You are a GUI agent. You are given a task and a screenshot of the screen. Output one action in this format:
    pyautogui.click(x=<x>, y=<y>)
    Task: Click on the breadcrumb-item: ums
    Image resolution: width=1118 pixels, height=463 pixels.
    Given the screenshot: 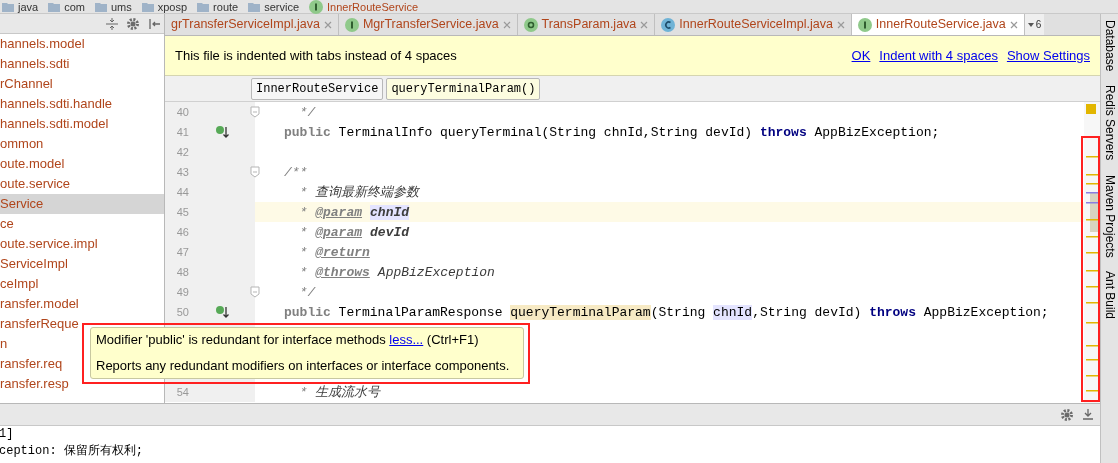 What is the action you would take?
    pyautogui.click(x=121, y=6)
    